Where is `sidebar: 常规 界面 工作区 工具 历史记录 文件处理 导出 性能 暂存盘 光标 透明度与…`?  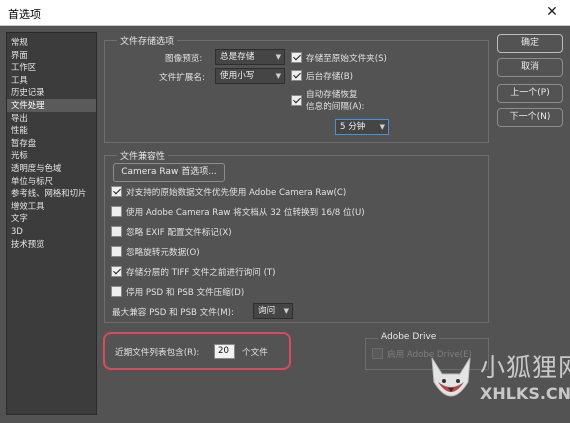 sidebar: 常规 界面 工作区 工具 历史记录 文件处理 导出 性能 暂存盘 光标 透明度与… is located at coordinates (51, 223).